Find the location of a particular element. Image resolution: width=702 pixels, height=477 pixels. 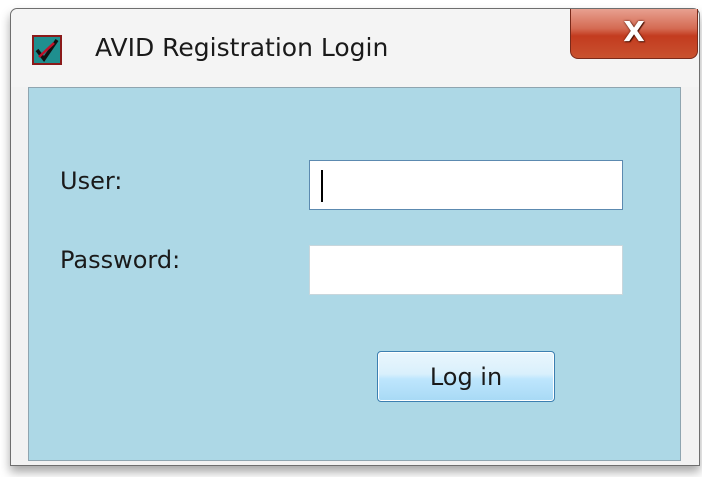

close-icon: X is located at coordinates (634, 31).